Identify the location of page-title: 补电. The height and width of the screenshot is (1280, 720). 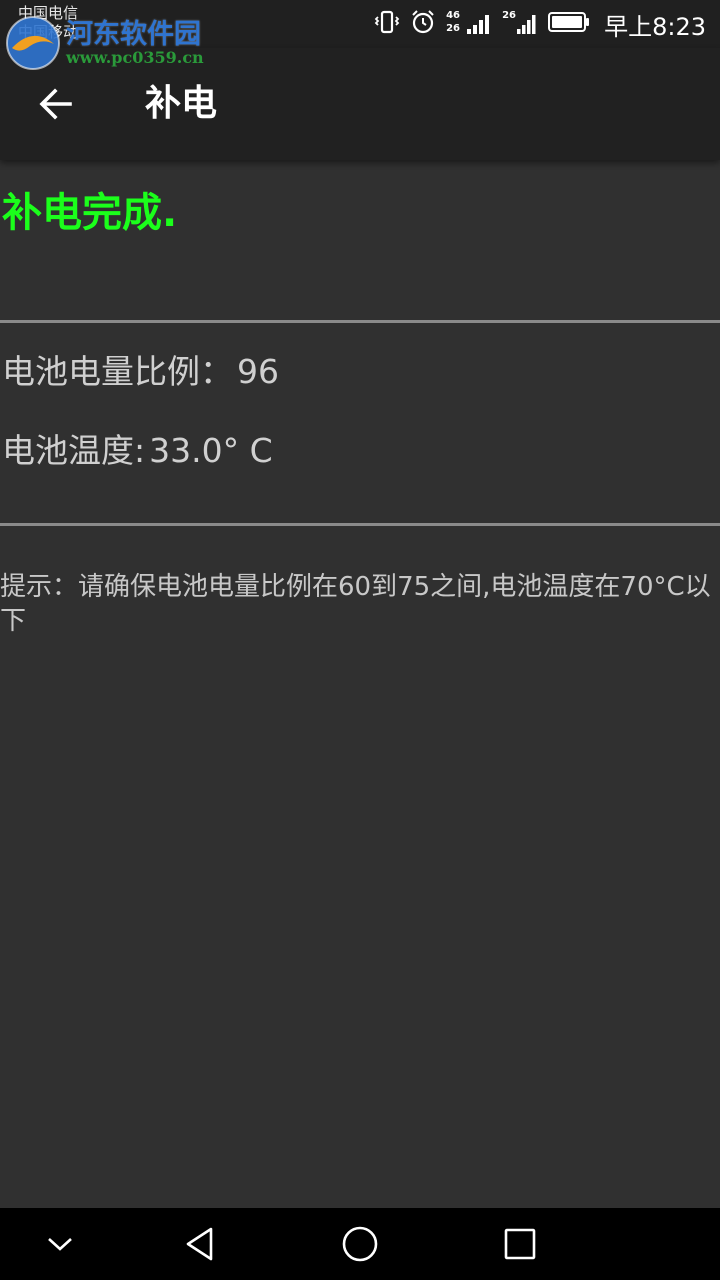
(181, 103).